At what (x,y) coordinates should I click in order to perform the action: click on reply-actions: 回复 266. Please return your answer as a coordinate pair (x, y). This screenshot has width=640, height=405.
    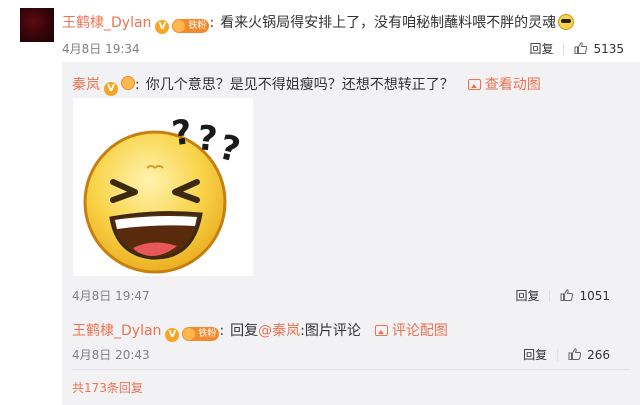
    Looking at the image, I should click on (566, 354).